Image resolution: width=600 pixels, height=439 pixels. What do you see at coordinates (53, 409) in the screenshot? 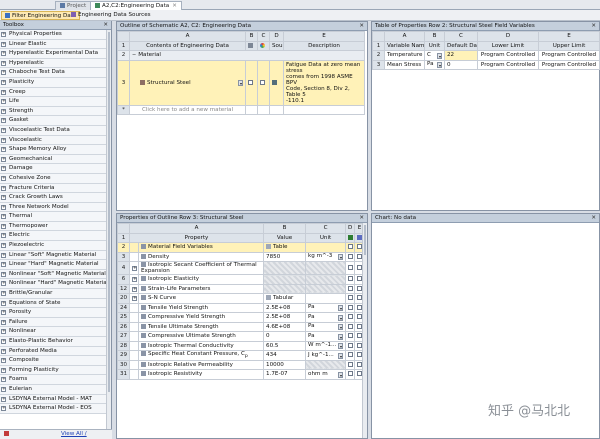
I see `toolbox-category: + LSDYNA External Model - EOS` at bounding box center [53, 409].